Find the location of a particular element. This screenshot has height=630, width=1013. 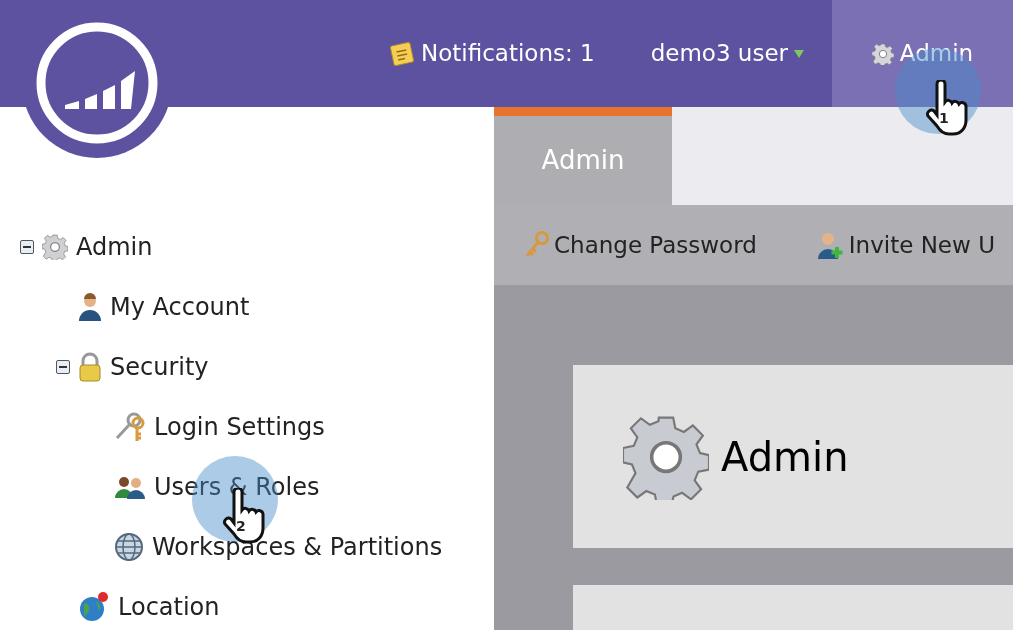

panel-title: Admin is located at coordinates (785, 457).